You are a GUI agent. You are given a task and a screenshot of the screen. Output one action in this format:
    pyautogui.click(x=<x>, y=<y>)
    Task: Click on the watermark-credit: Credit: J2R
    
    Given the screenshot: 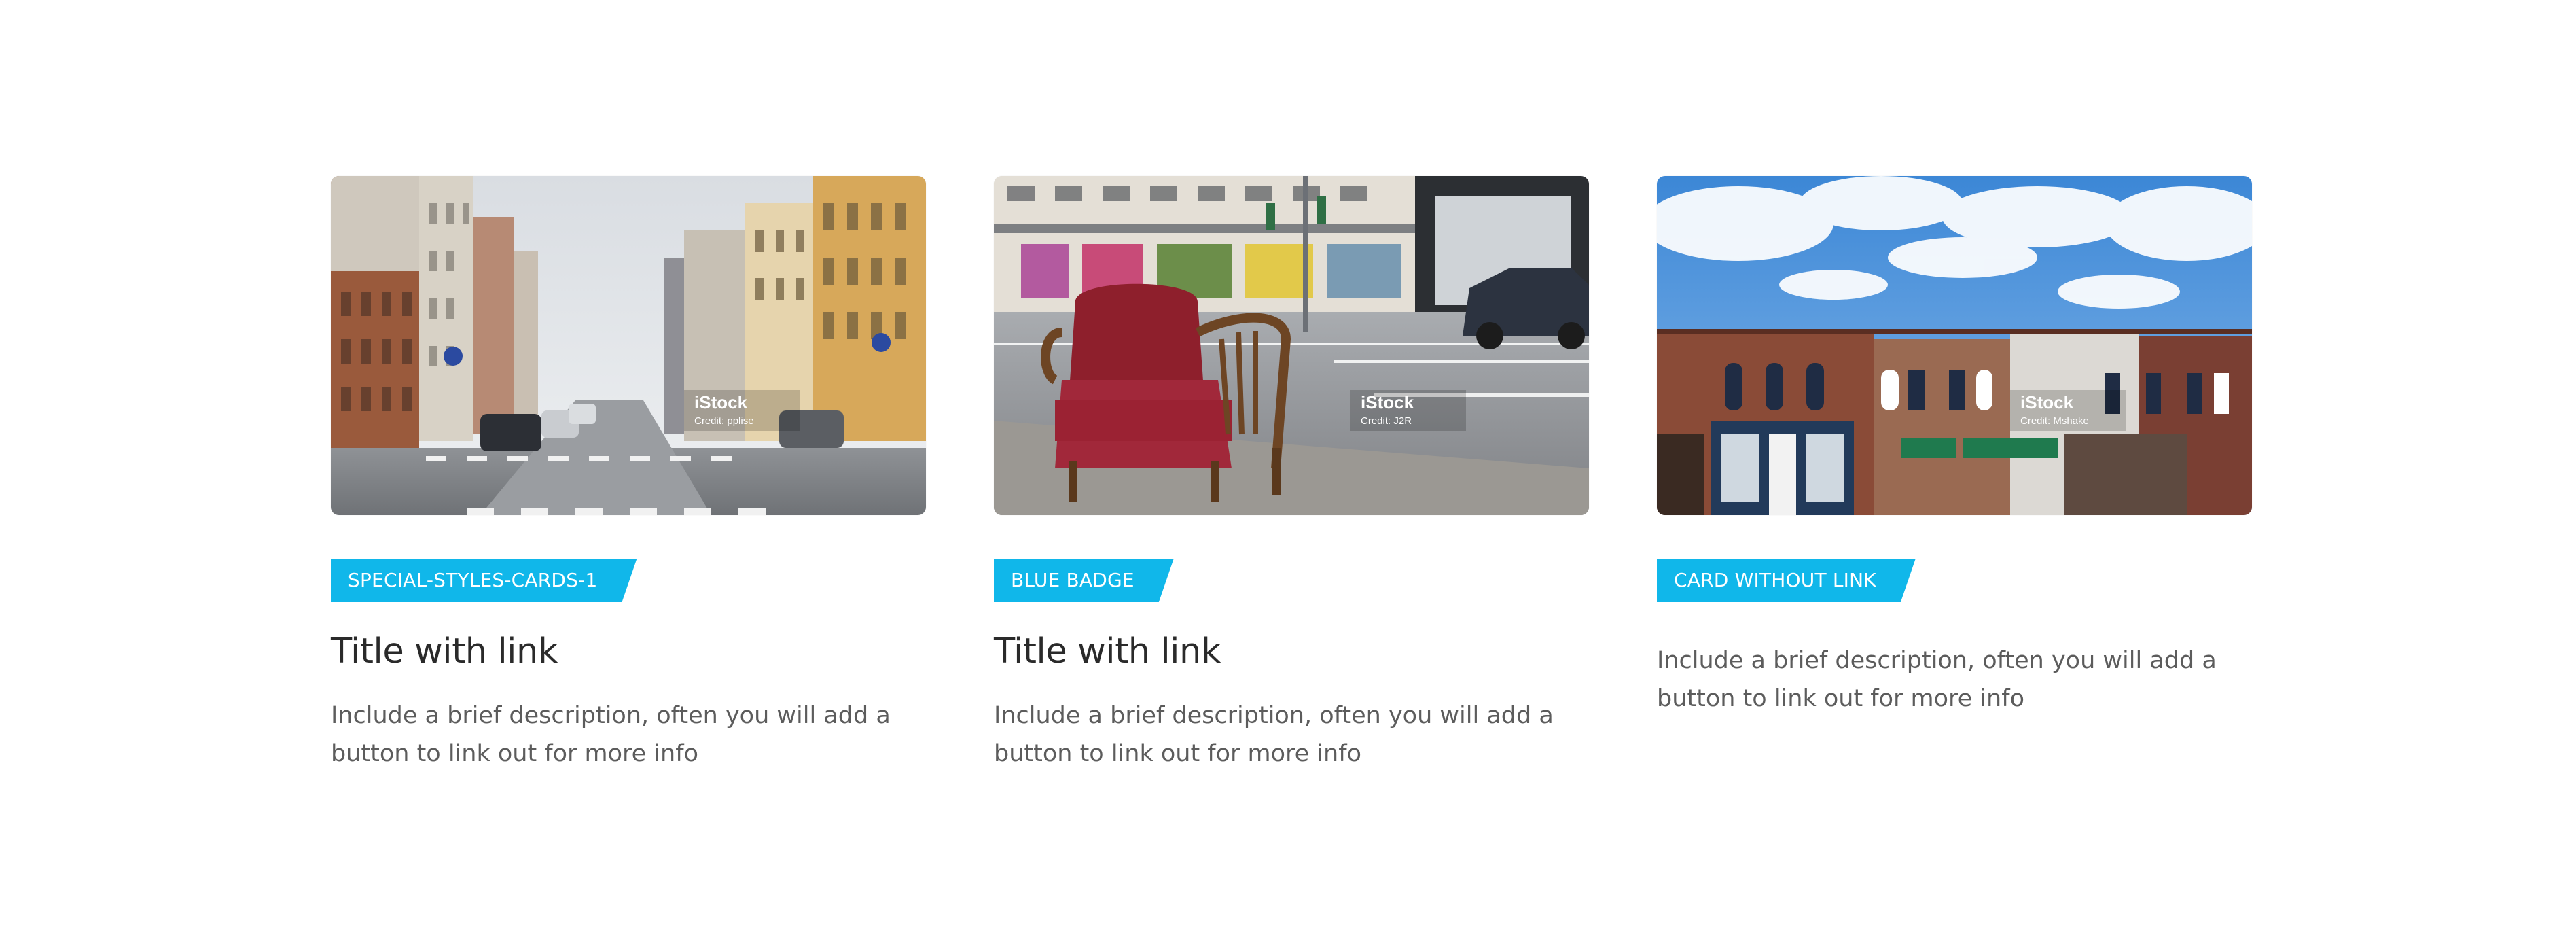 What is the action you would take?
    pyautogui.click(x=1386, y=421)
    